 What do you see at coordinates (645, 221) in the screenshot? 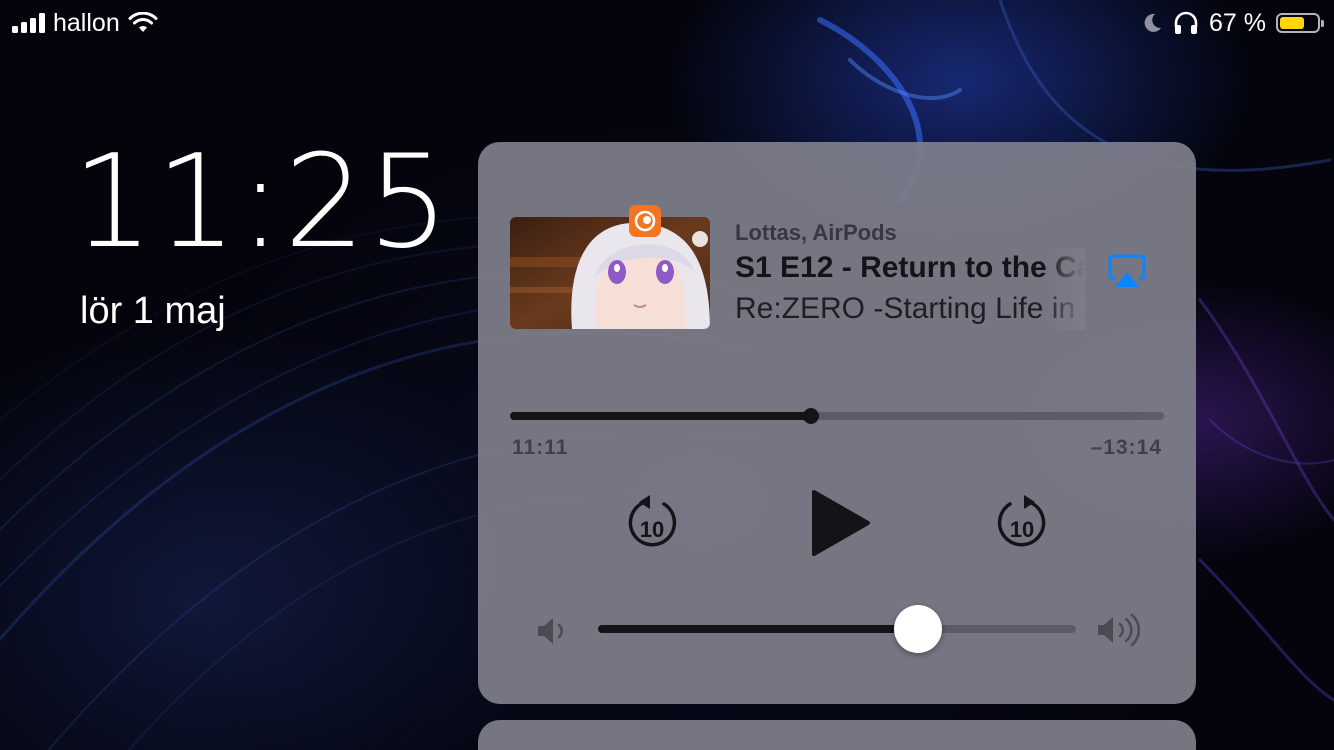
I see `crunchyroll-icon` at bounding box center [645, 221].